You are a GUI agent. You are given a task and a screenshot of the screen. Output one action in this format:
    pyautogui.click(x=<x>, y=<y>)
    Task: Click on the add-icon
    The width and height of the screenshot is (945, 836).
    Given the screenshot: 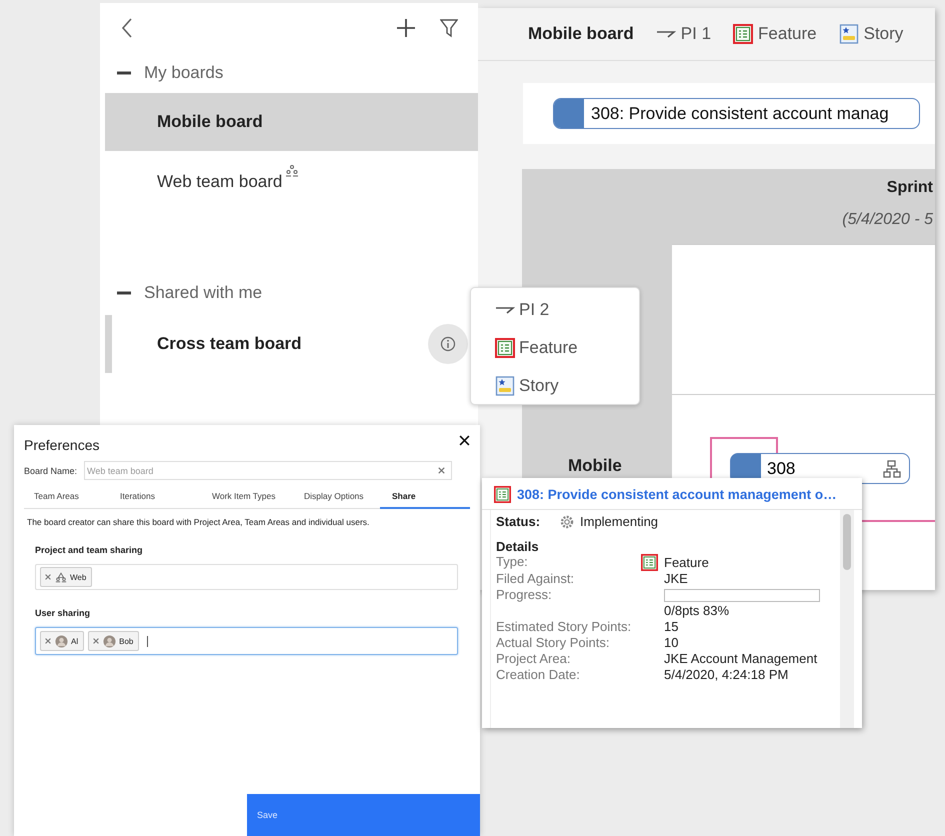 What is the action you would take?
    pyautogui.click(x=406, y=28)
    